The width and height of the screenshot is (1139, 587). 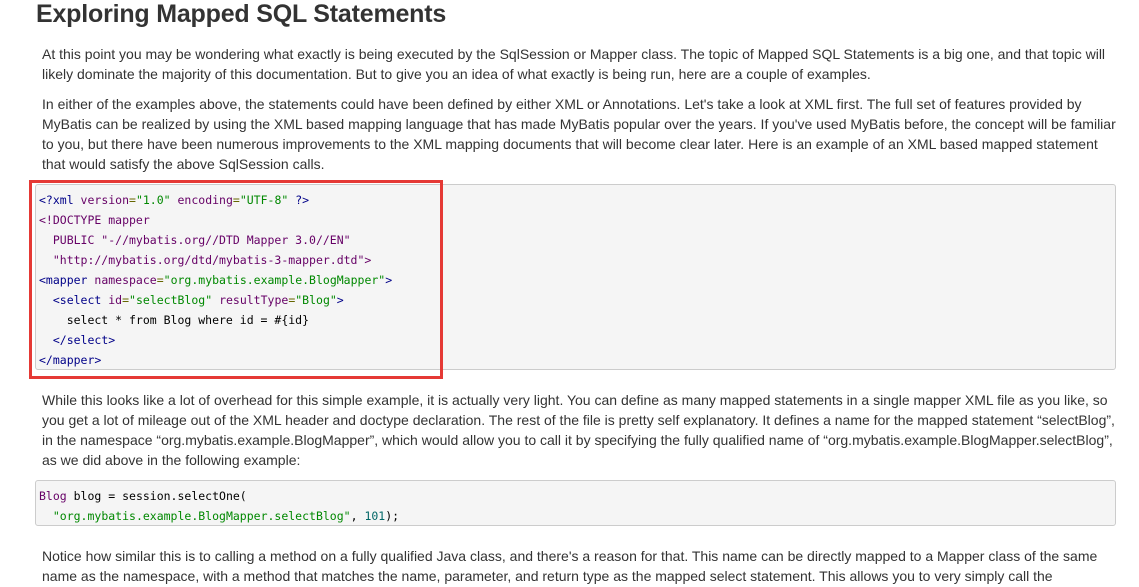 I want to click on code-token: "Blog", so click(x=316, y=300).